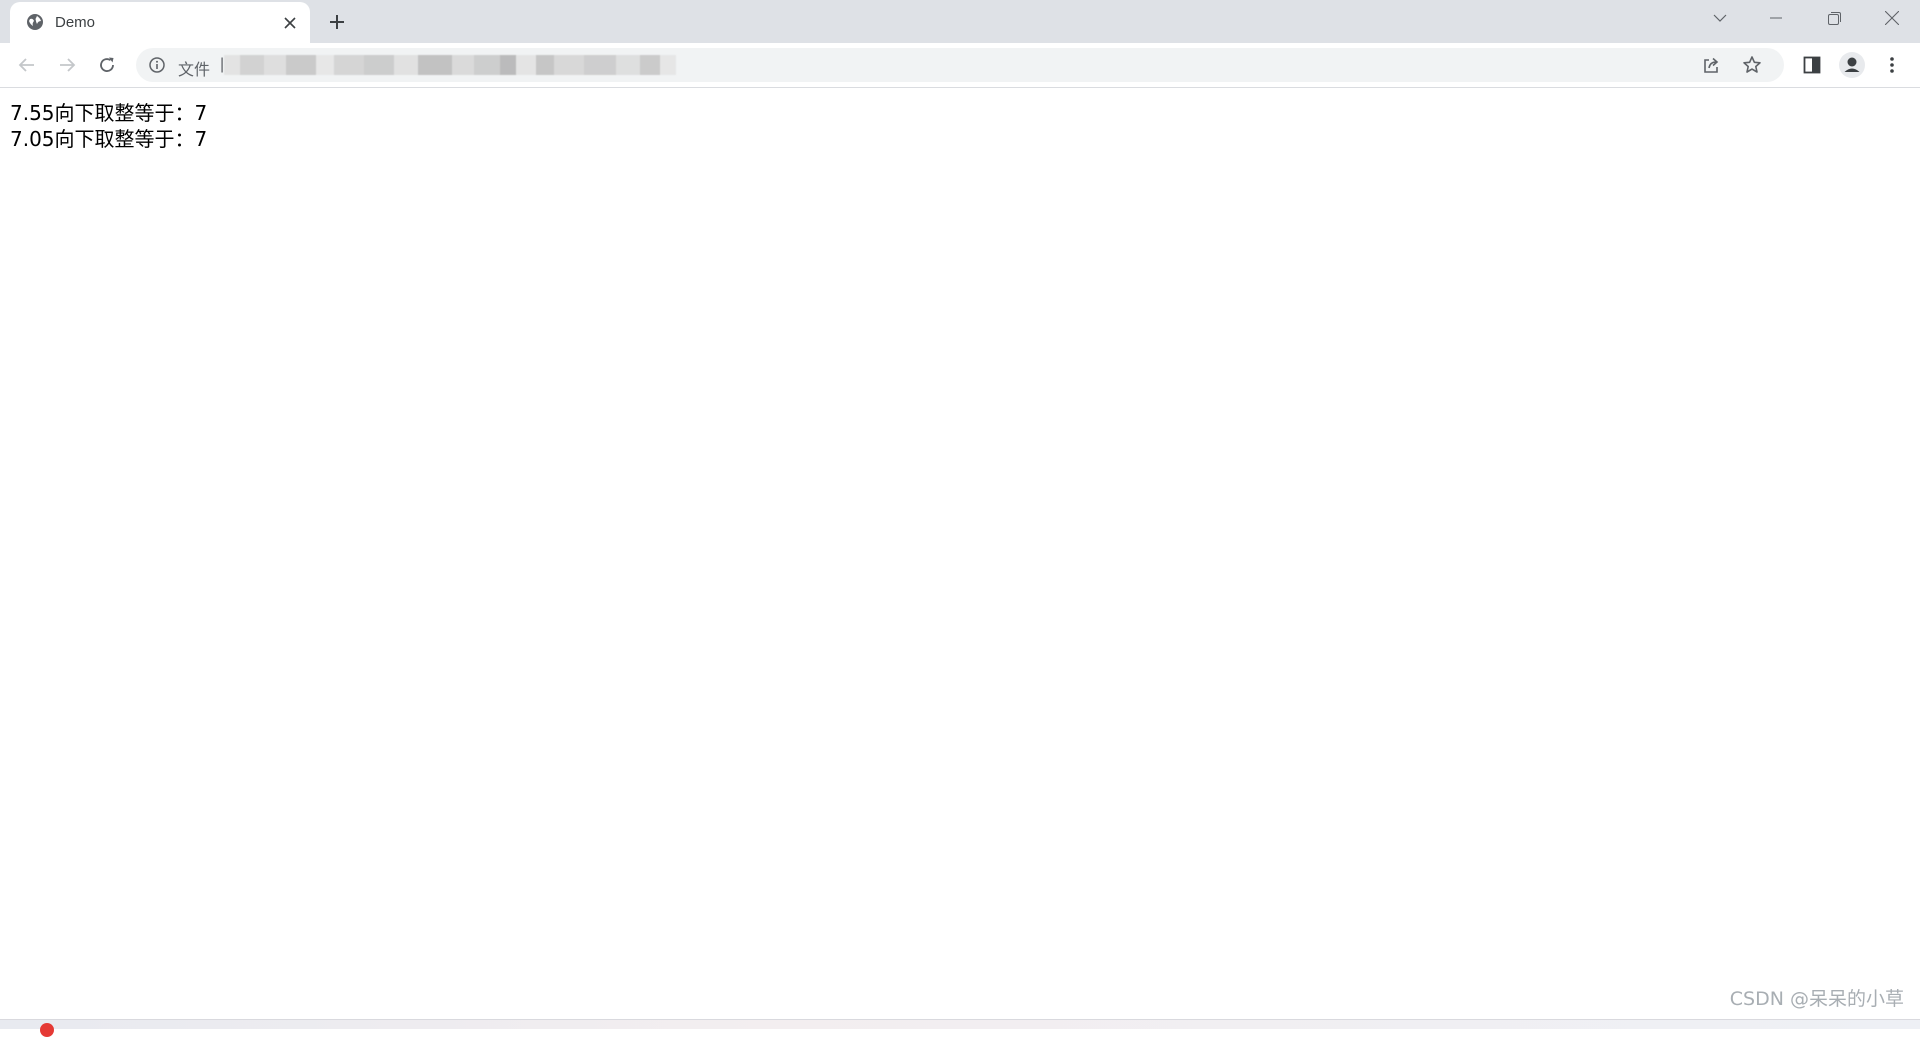  I want to click on close-icon, so click(289, 22).